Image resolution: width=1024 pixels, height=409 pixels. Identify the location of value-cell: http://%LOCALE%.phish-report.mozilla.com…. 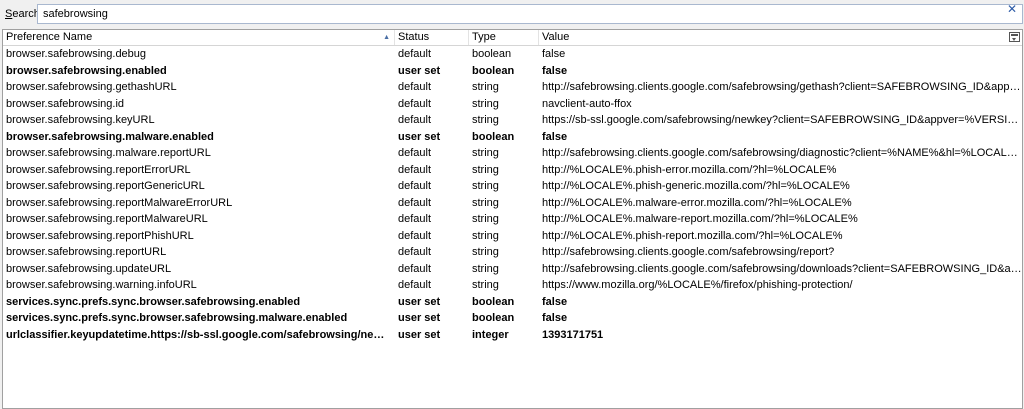
(692, 235).